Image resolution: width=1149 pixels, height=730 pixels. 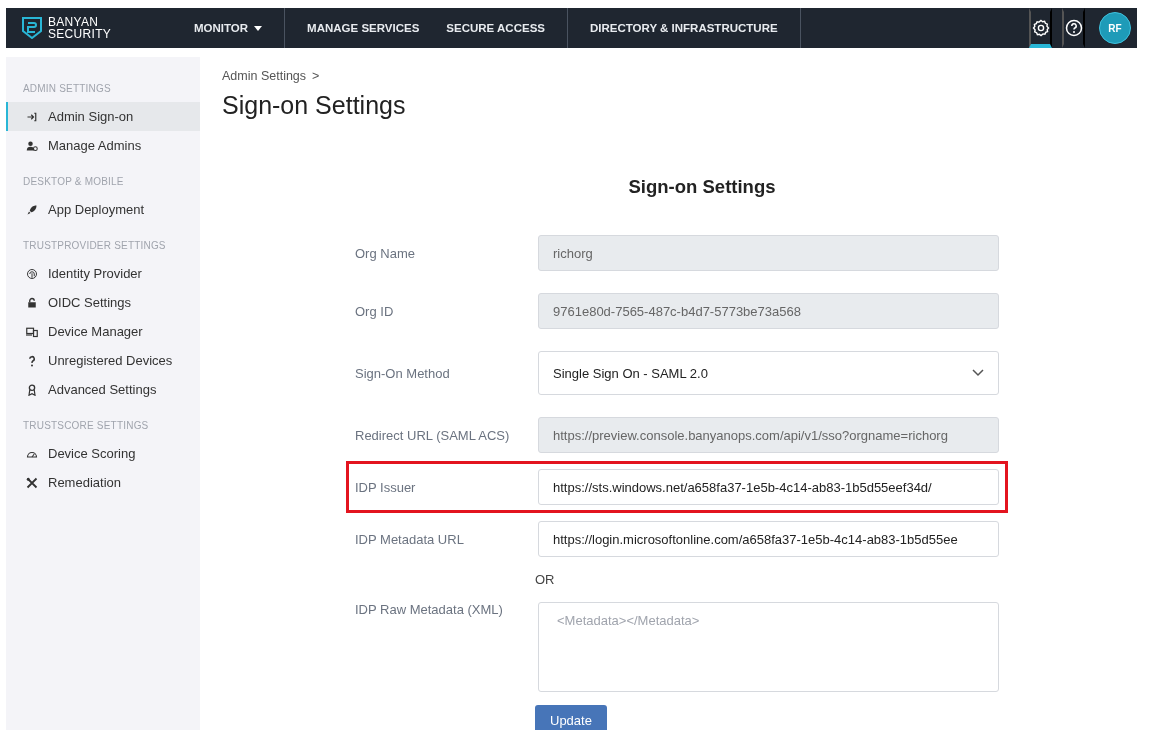 I want to click on field-label: IDP Metadata URL, so click(x=410, y=539).